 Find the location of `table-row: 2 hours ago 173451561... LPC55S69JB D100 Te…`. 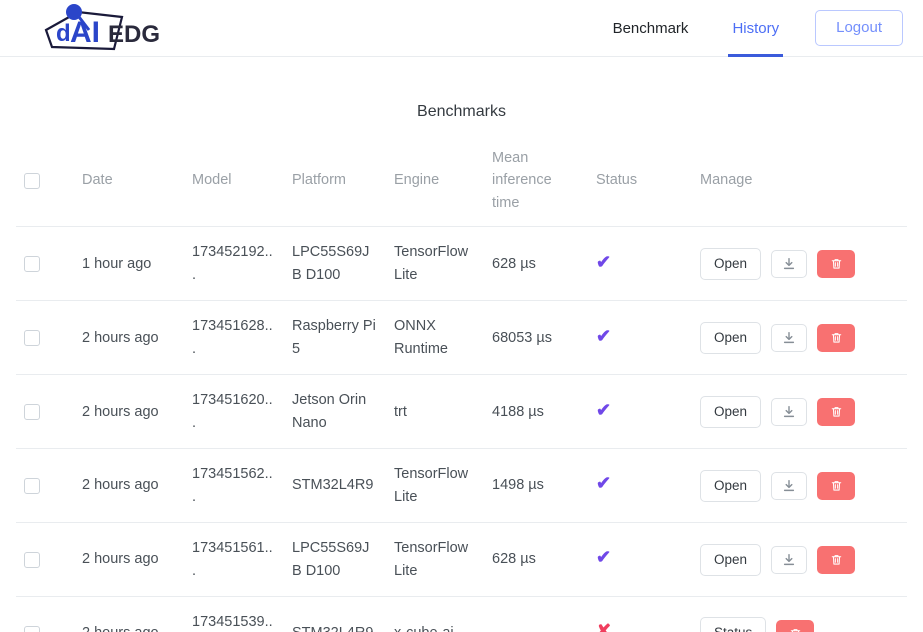

table-row: 2 hours ago 173451561... LPC55S69JB D100 Te… is located at coordinates (461, 560).